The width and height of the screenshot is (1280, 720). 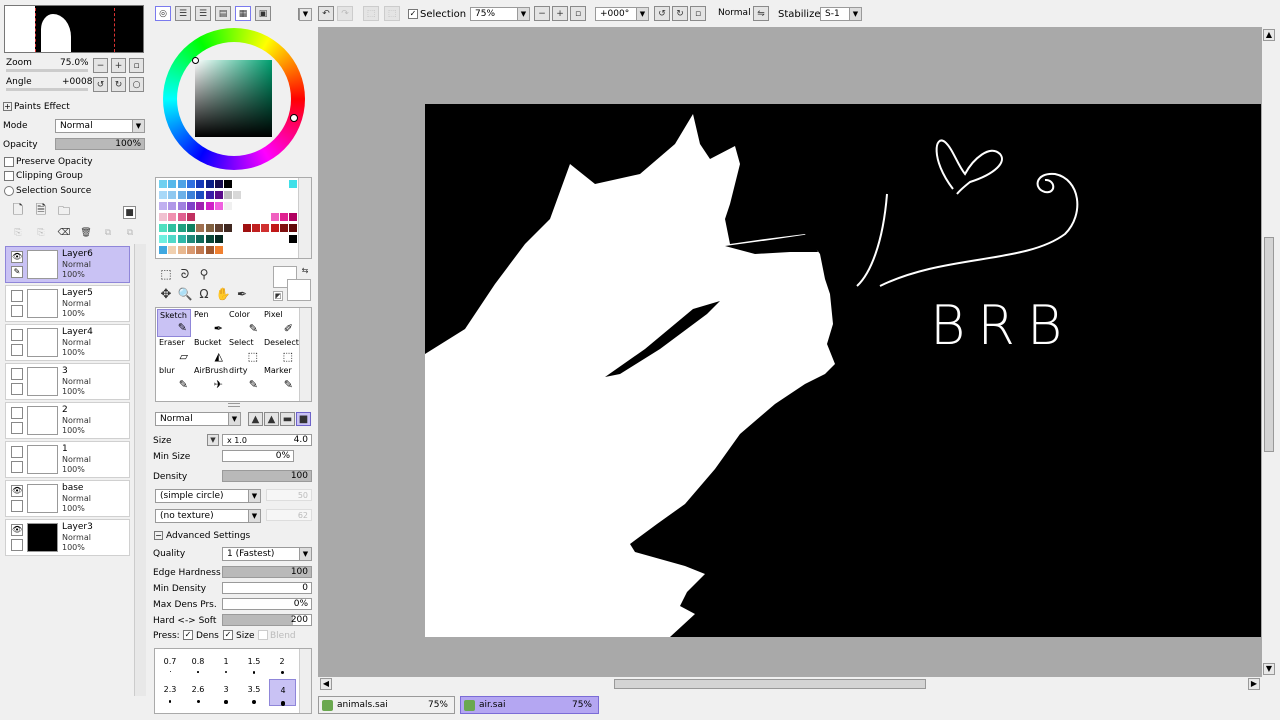 What do you see at coordinates (267, 620) in the screenshot?
I see `hard-soft-slider: 200` at bounding box center [267, 620].